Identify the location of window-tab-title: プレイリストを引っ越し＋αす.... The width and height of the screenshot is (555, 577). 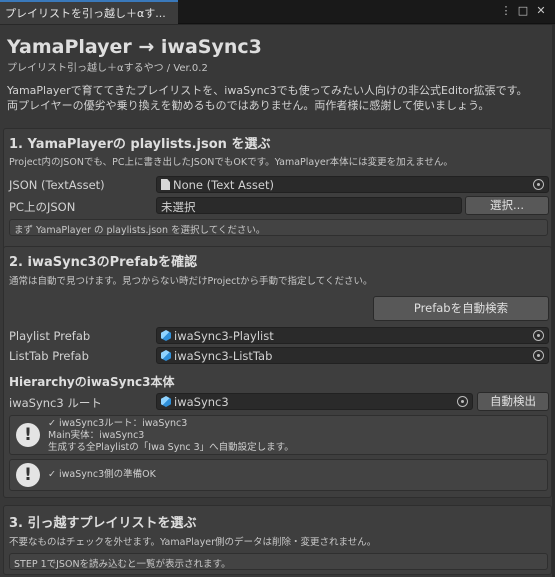
(85, 13).